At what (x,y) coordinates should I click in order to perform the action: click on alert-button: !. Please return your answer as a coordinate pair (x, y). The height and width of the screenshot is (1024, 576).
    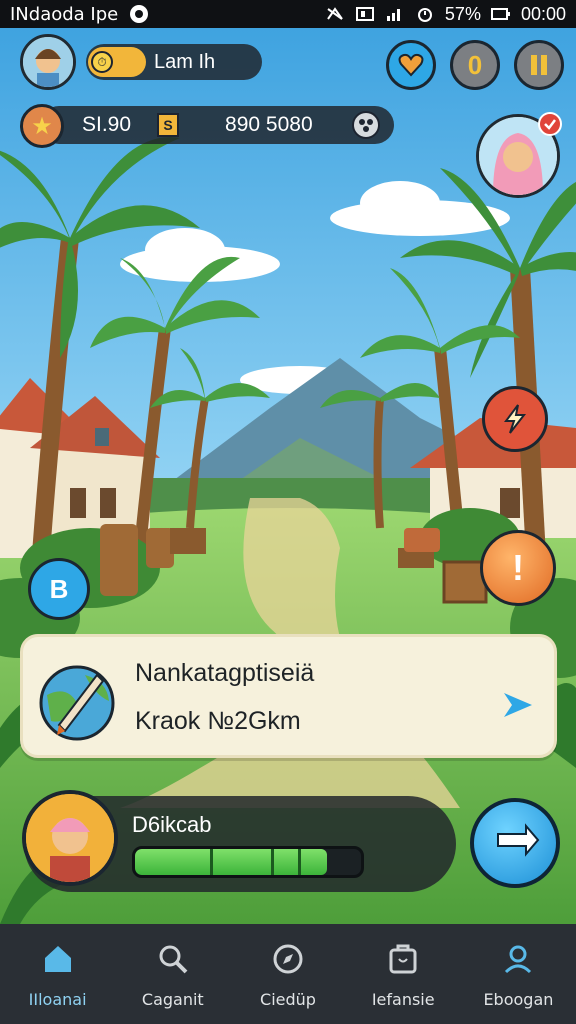
    Looking at the image, I should click on (518, 568).